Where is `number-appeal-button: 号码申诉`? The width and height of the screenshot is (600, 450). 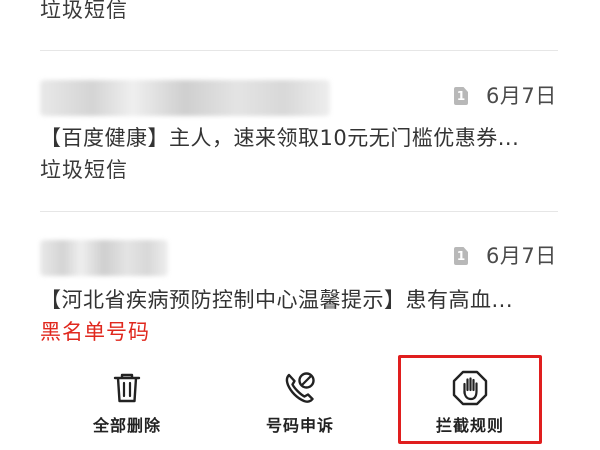 number-appeal-button: 号码申诉 is located at coordinates (300, 397).